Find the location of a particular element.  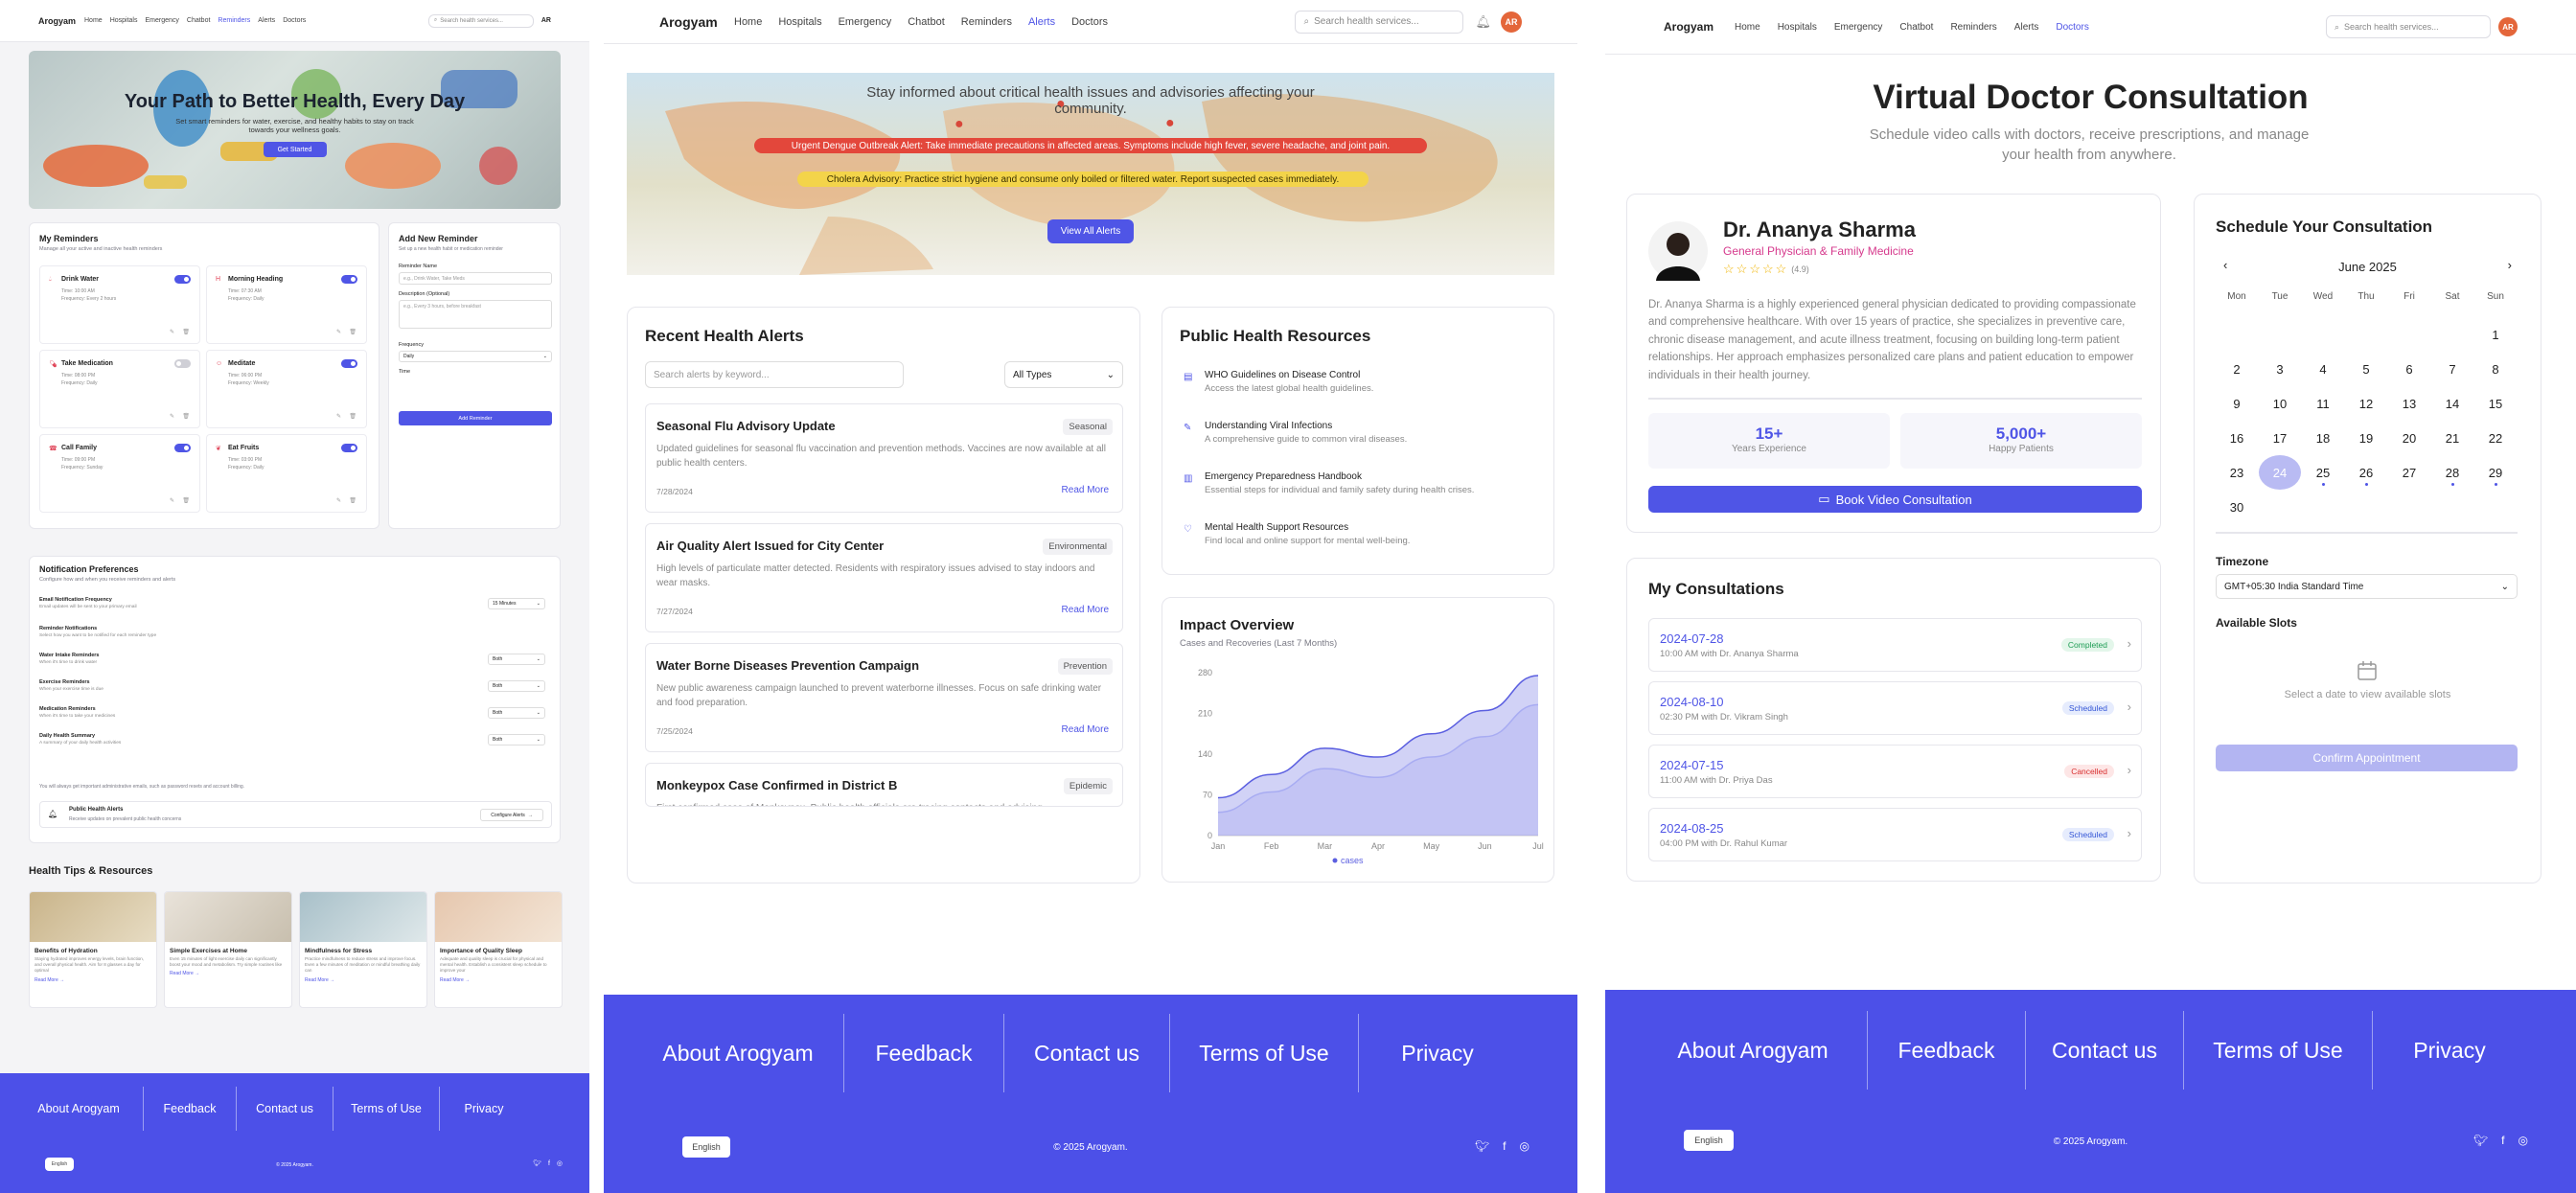

calendar-day: 3 is located at coordinates (2280, 369).